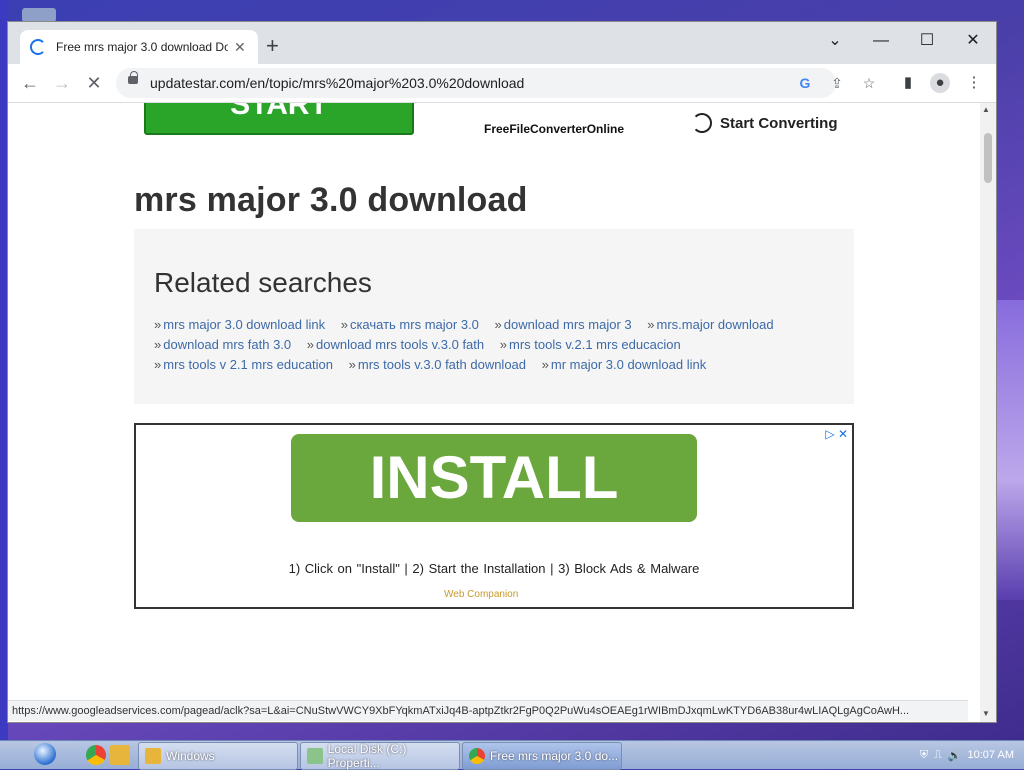 Image resolution: width=1024 pixels, height=770 pixels. I want to click on related-link: mrs major 3.0 download link, so click(244, 324).